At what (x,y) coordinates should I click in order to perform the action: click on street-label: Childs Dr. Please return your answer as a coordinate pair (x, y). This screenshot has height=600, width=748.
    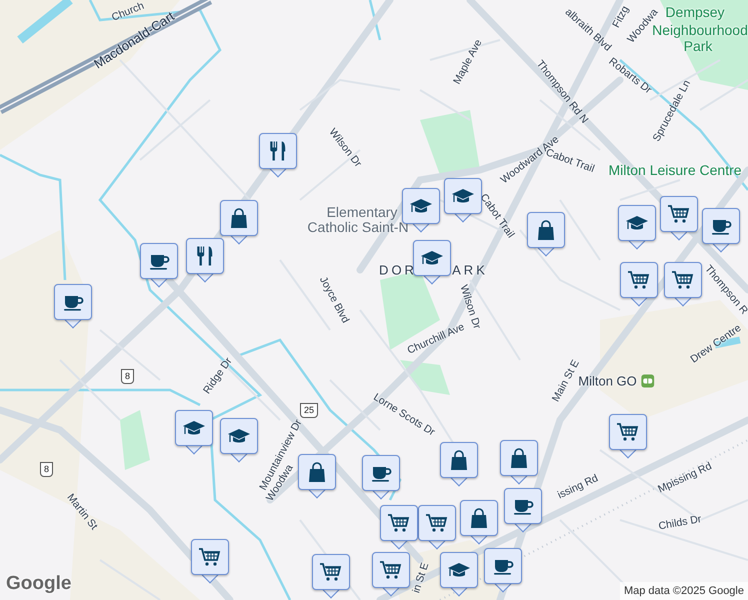
    Looking at the image, I should click on (680, 523).